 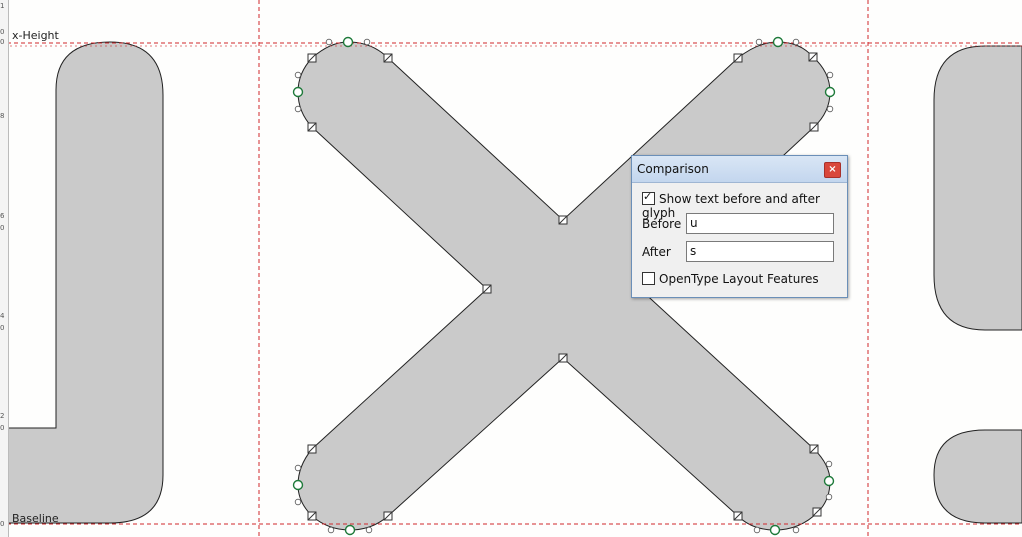 What do you see at coordinates (4, 268) in the screenshot?
I see `vertical-ruler: 1 0 0 8 6 0 4 0 2 0 0` at bounding box center [4, 268].